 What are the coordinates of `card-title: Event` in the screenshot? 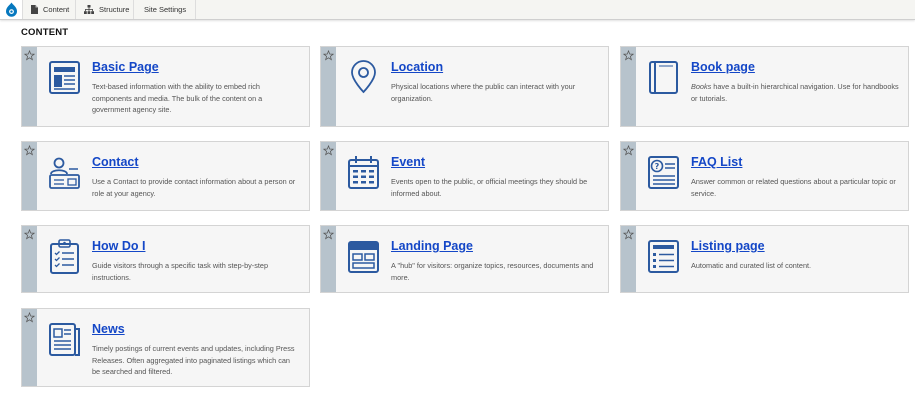 It's located at (408, 162).